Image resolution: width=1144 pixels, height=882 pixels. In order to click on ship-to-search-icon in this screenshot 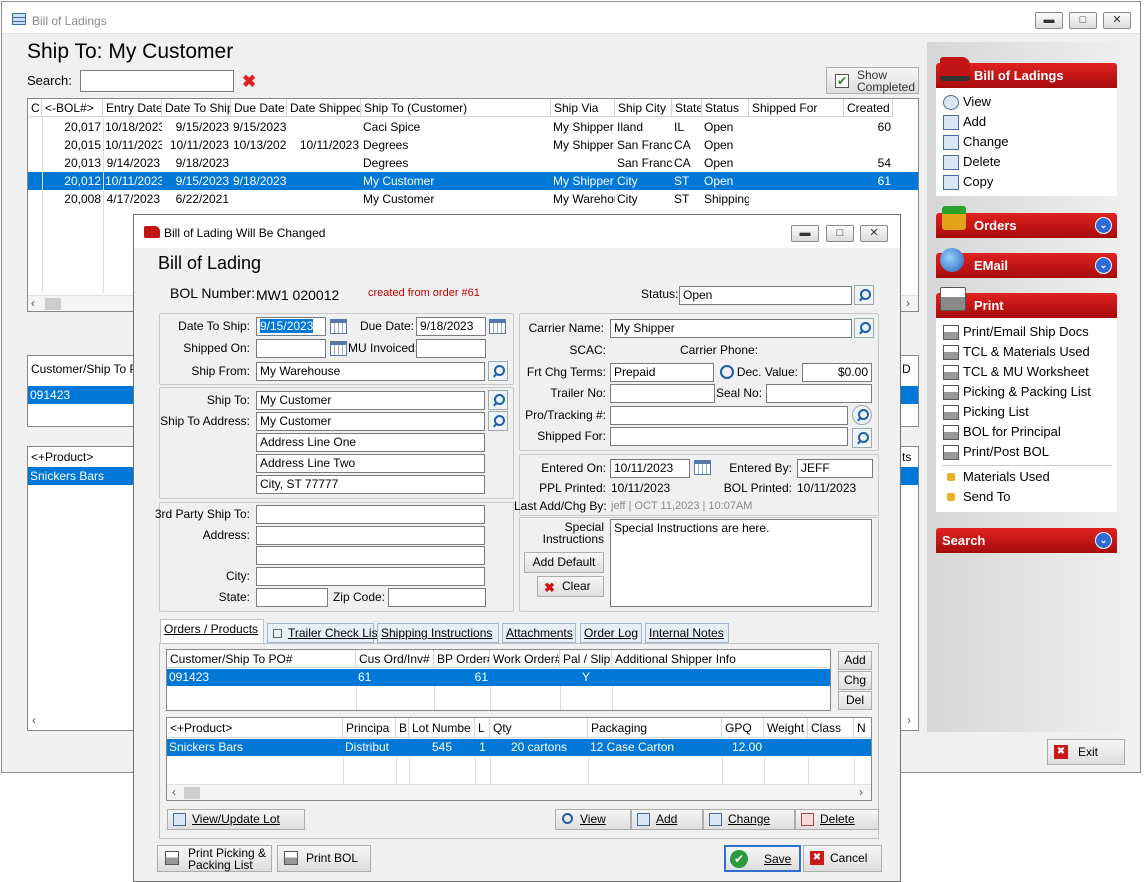, I will do `click(498, 400)`.